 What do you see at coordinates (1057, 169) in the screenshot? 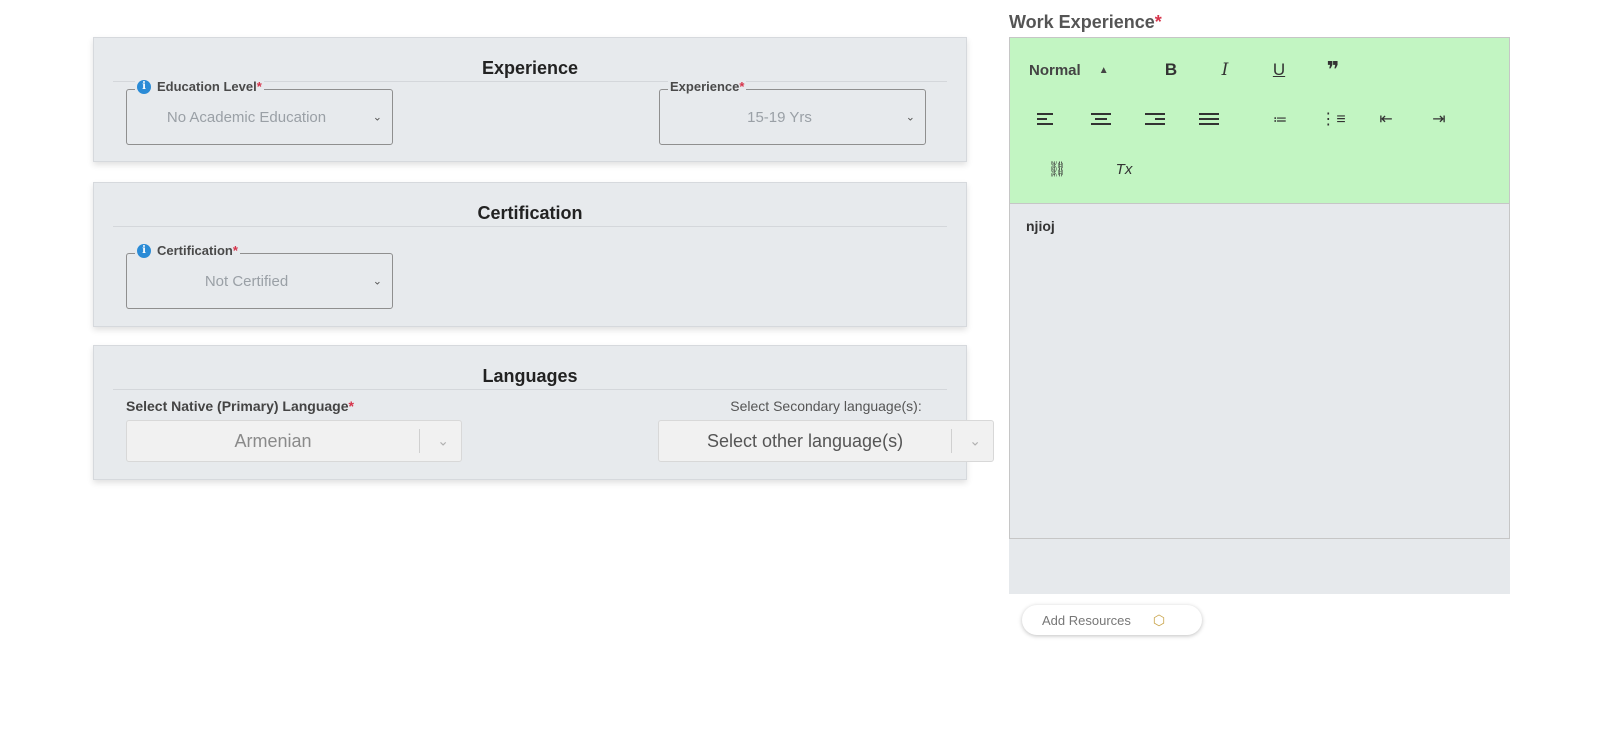
I see `link-button: ⛓` at bounding box center [1057, 169].